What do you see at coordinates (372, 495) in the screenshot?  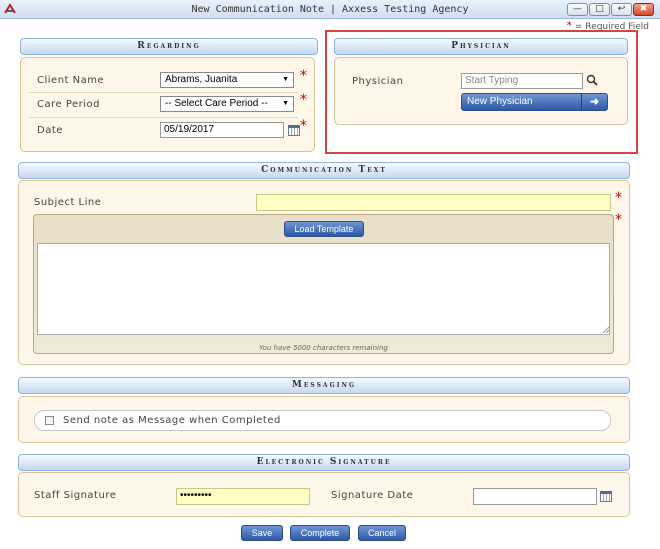 I see `signature-date-label: Signature Date` at bounding box center [372, 495].